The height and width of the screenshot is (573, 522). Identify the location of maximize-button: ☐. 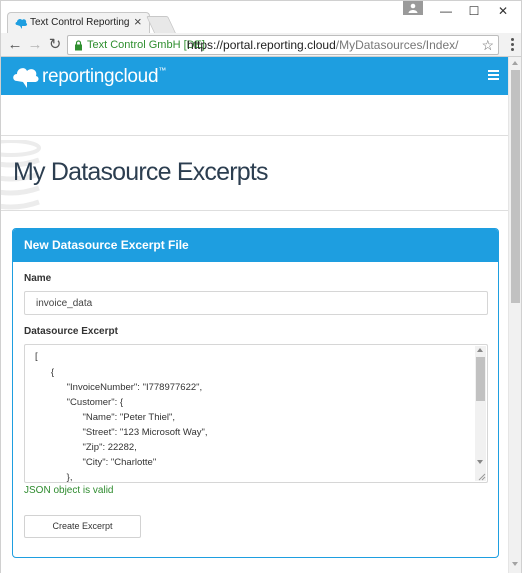
(474, 11).